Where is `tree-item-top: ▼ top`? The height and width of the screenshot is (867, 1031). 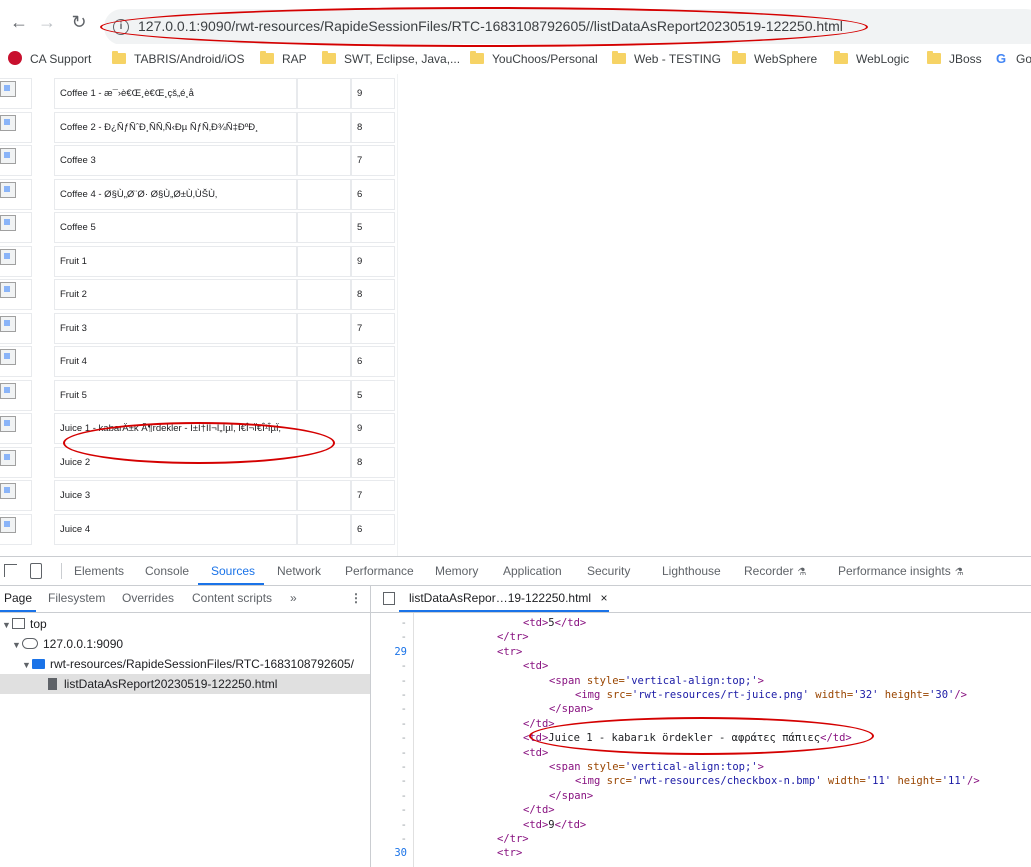 tree-item-top: ▼ top is located at coordinates (186, 624).